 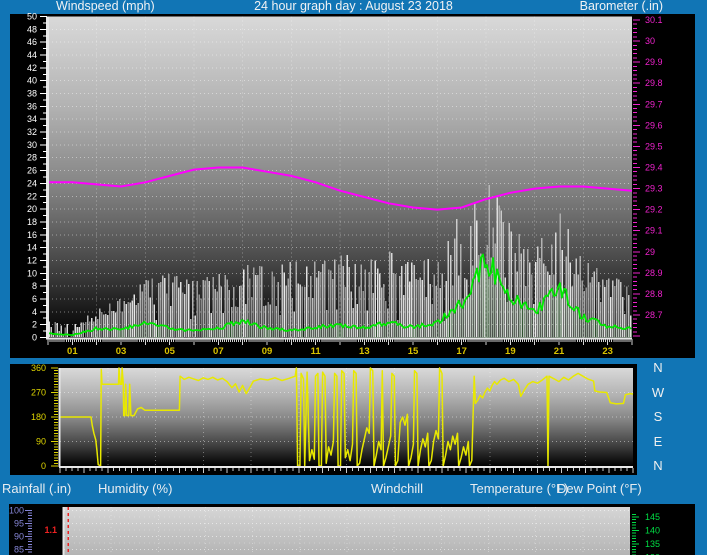 I want to click on humidity-axis: 100 95 90 85, so click(x=20, y=530).